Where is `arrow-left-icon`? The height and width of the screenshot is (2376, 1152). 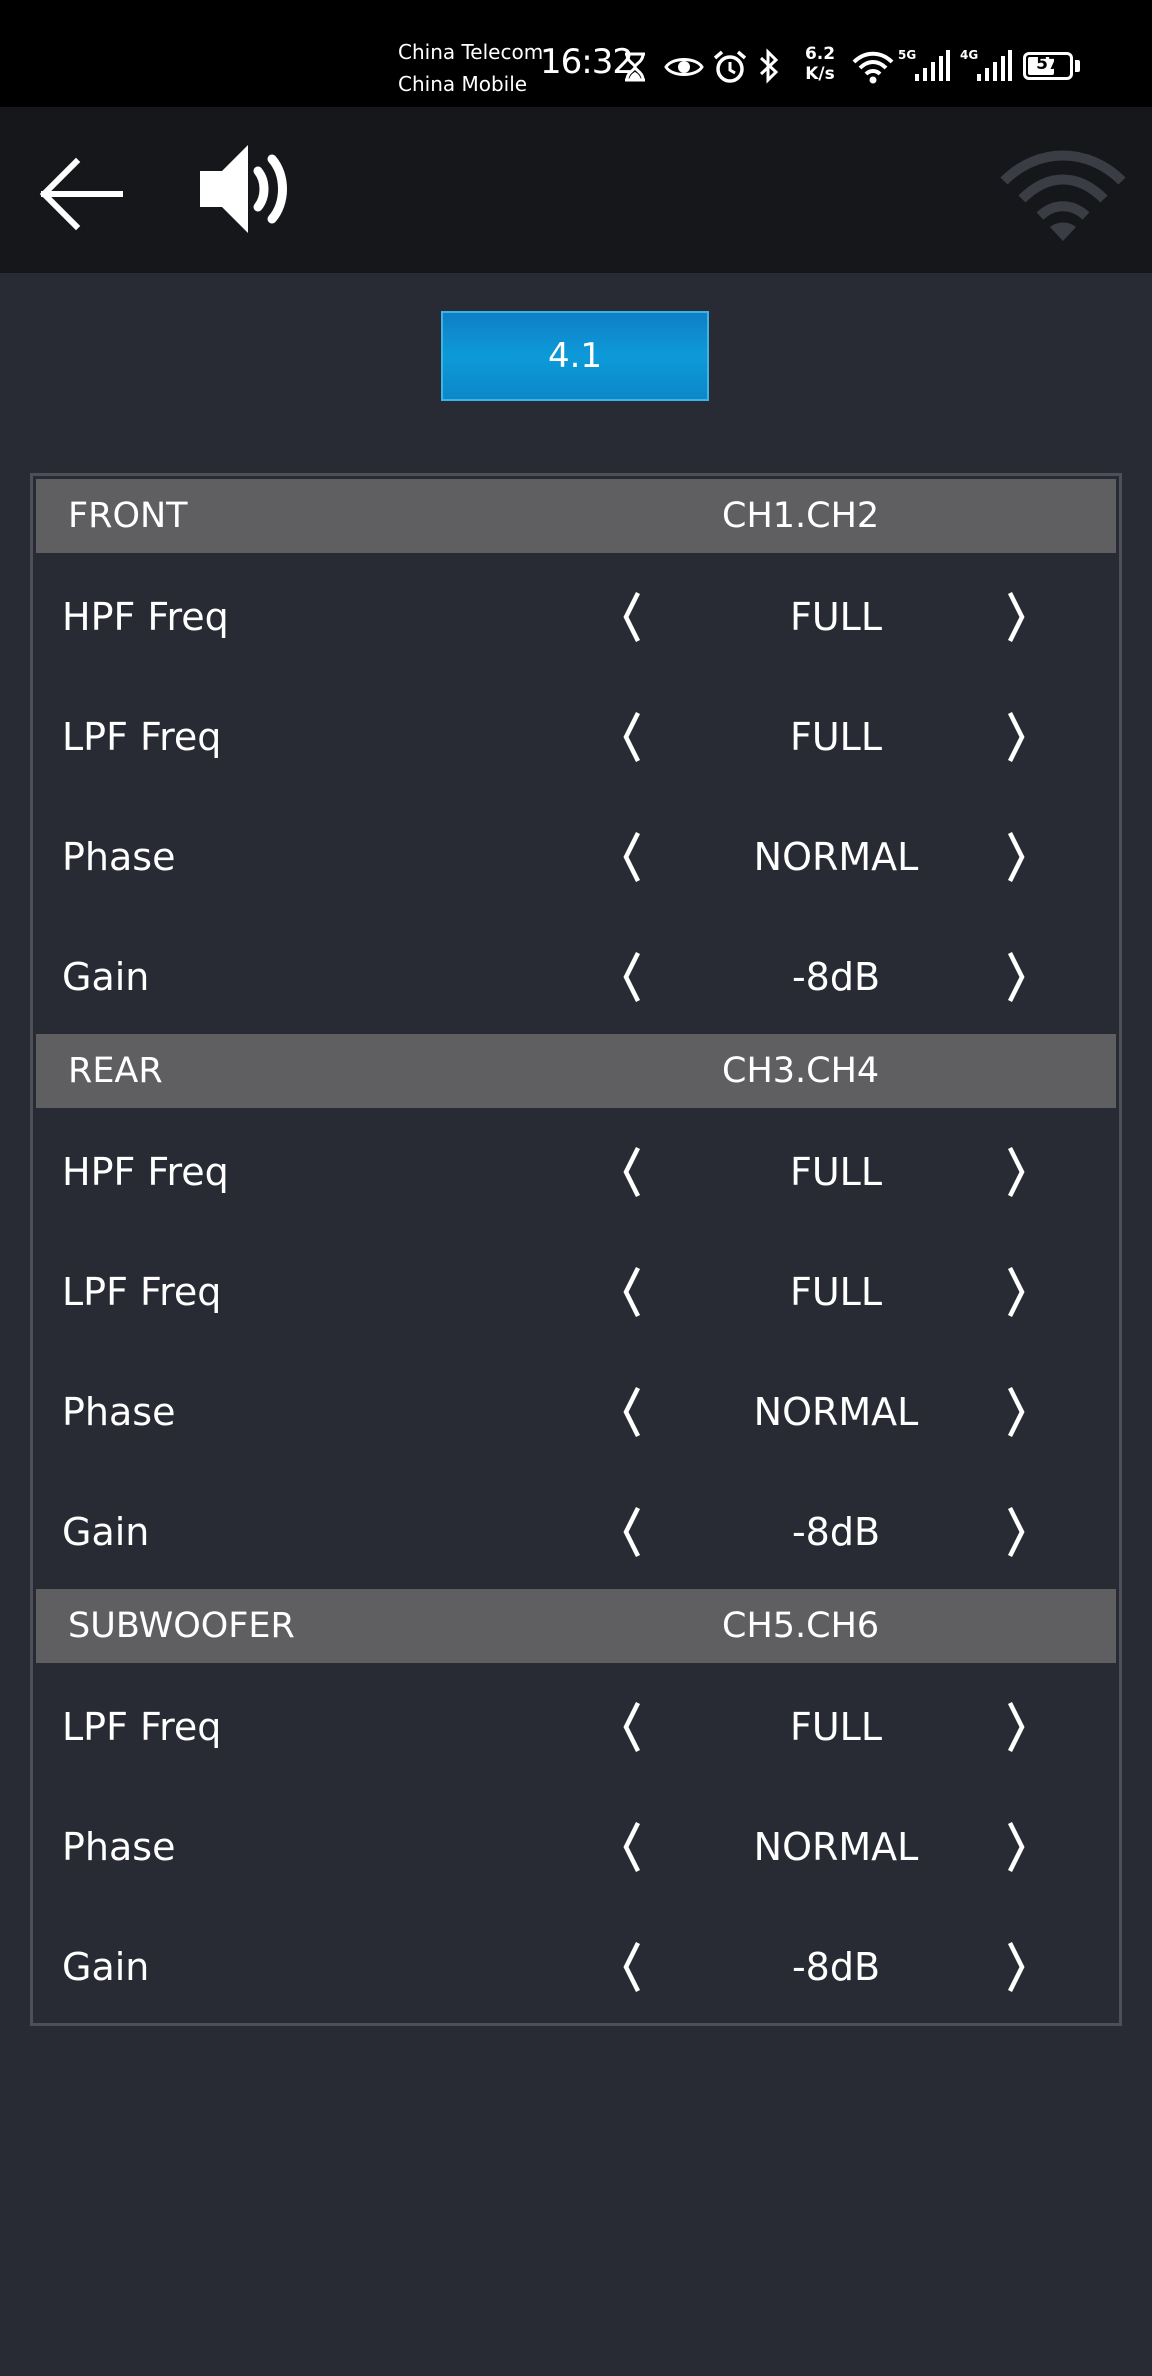 arrow-left-icon is located at coordinates (81, 194).